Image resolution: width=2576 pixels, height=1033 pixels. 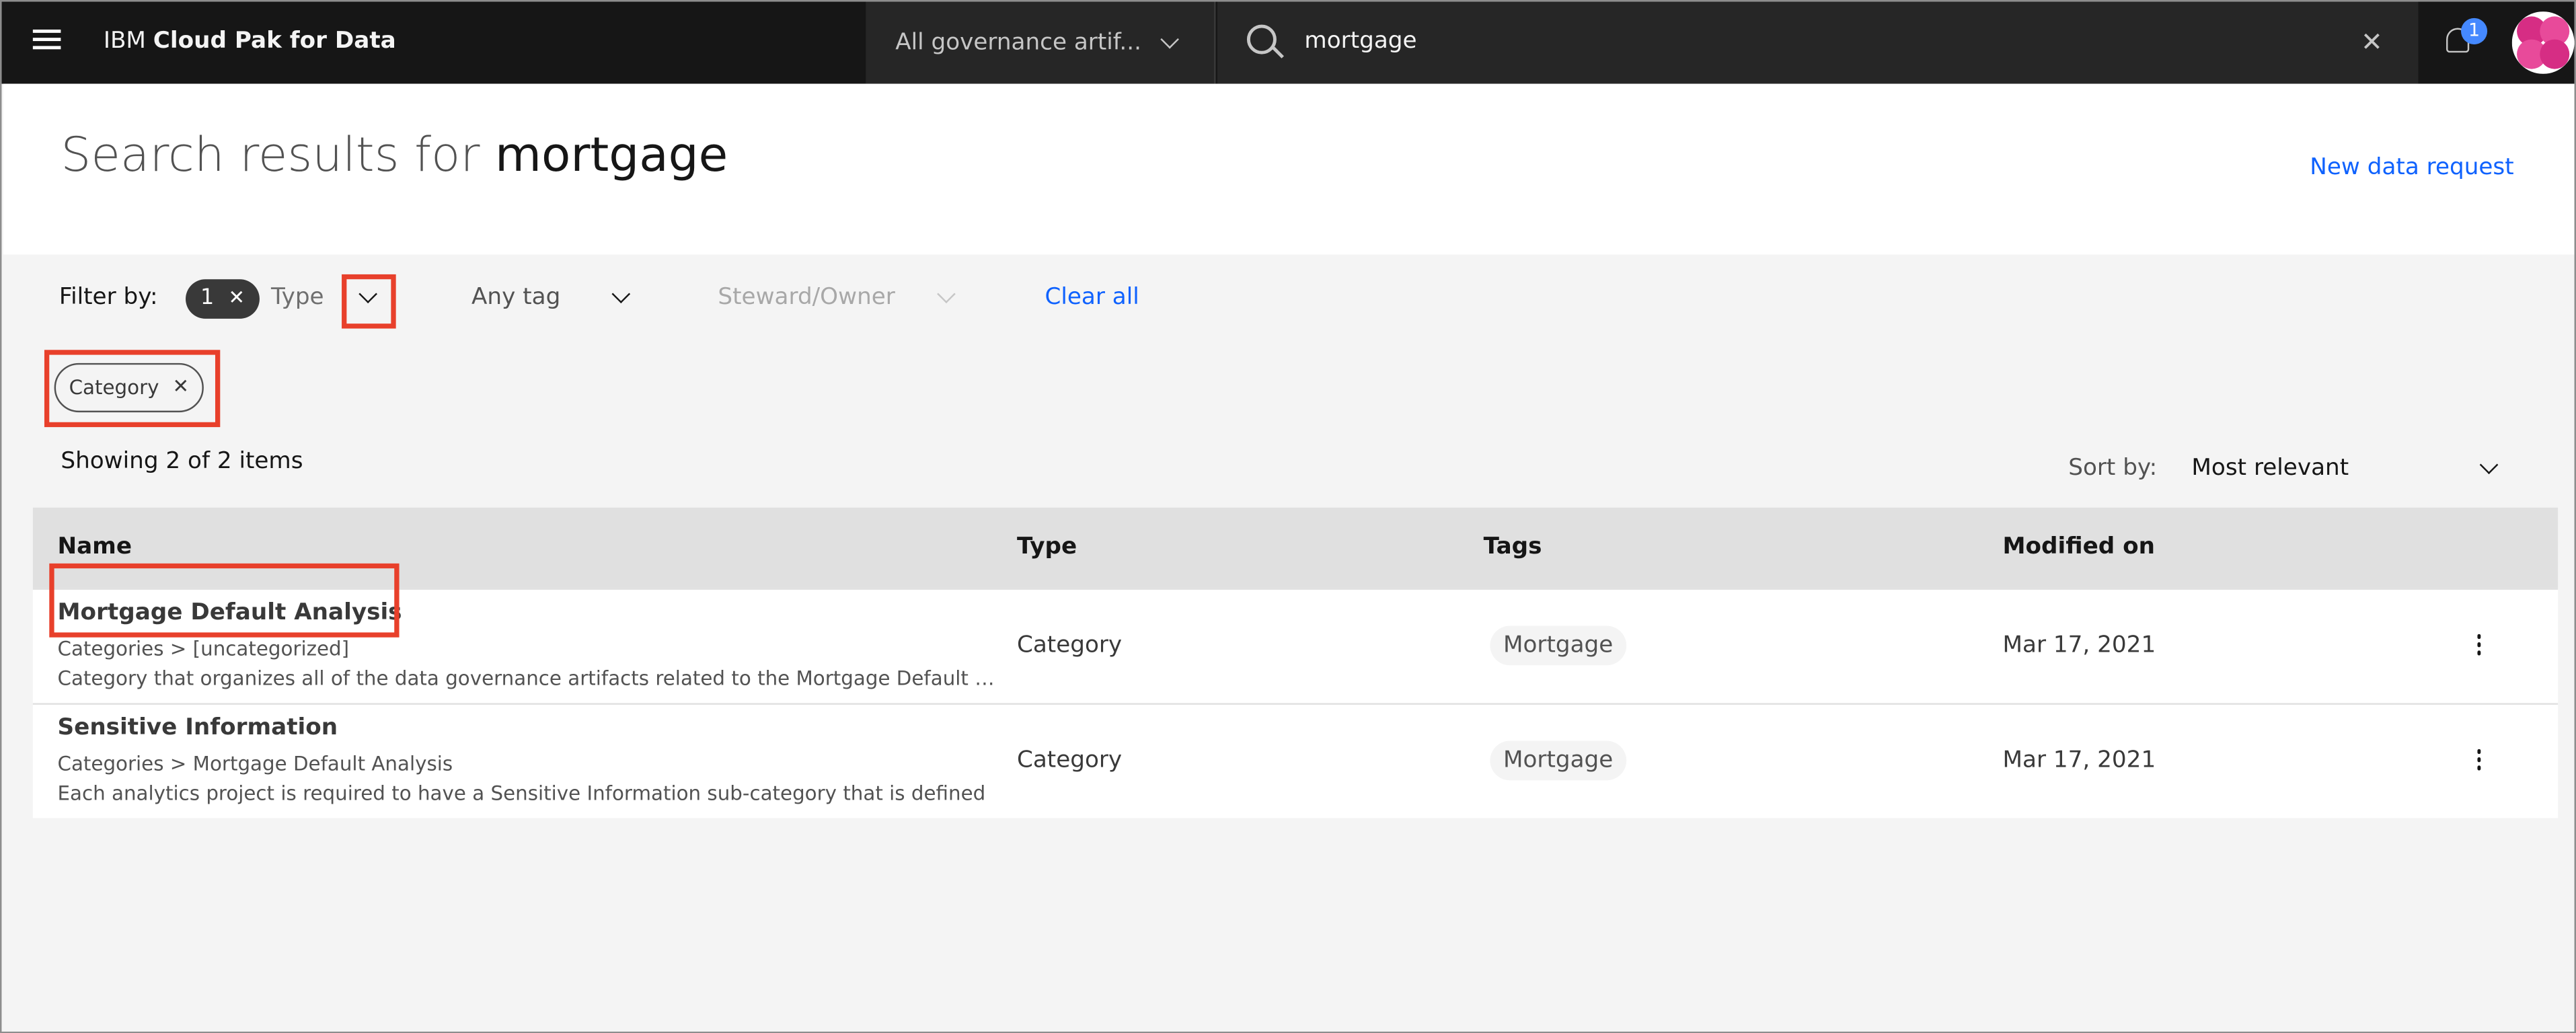 What do you see at coordinates (1295, 547) in the screenshot?
I see `table-header: Name Type Tags Modified on` at bounding box center [1295, 547].